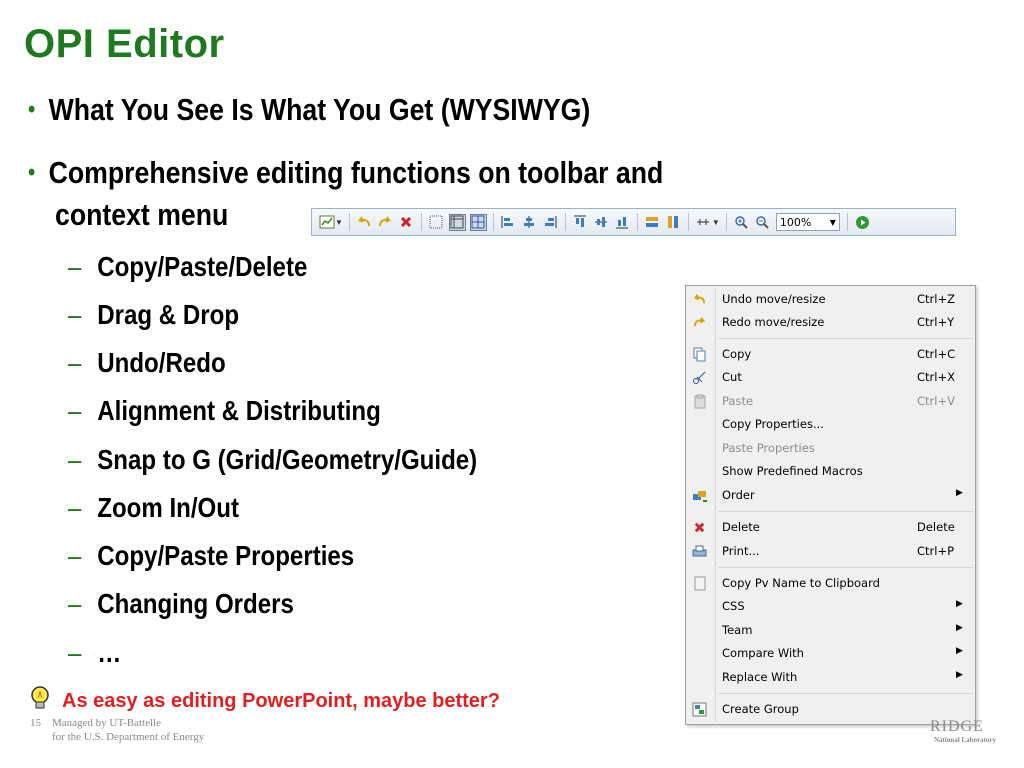 This screenshot has height=768, width=1024. I want to click on redo-icon, so click(385, 222).